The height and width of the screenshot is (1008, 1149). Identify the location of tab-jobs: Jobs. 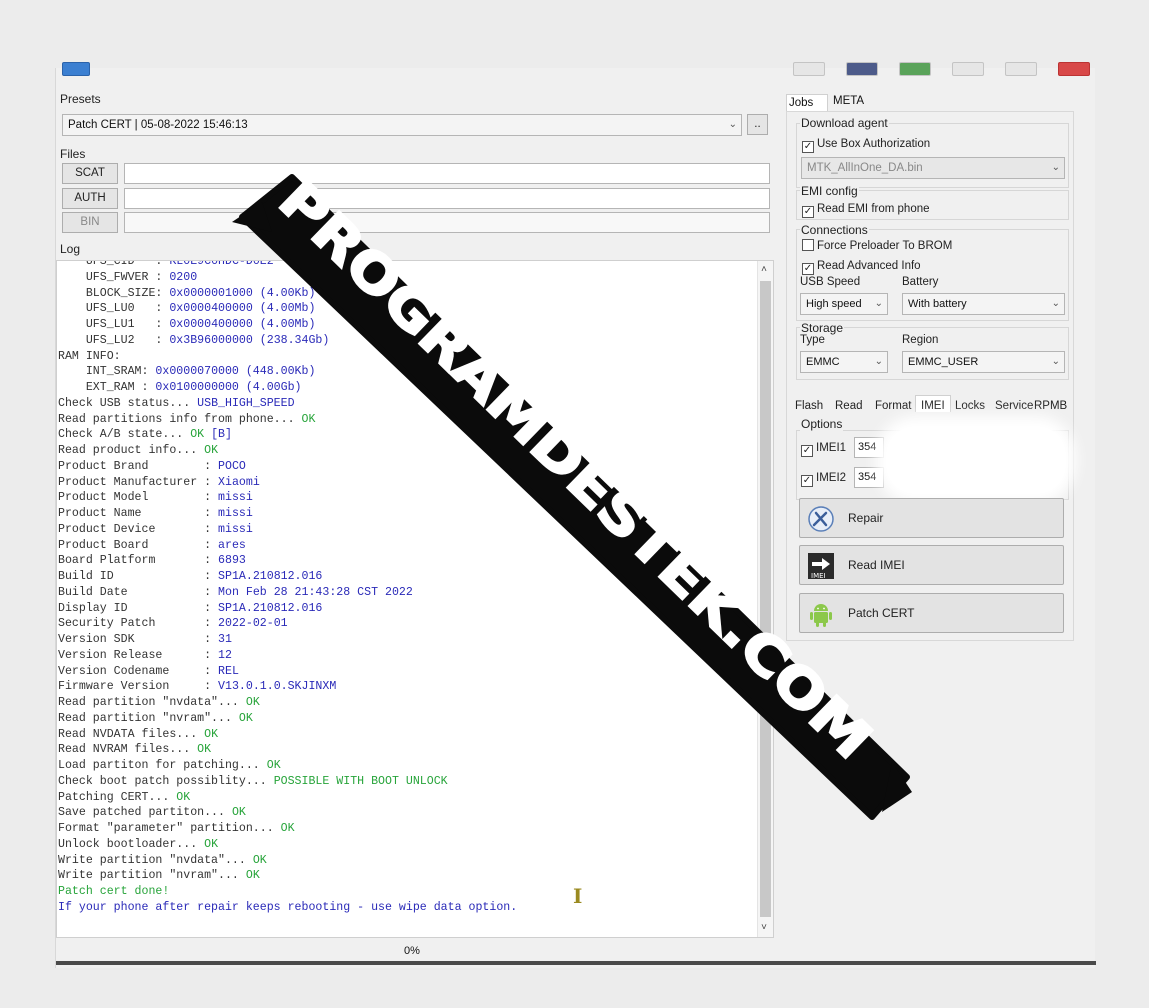
(807, 102).